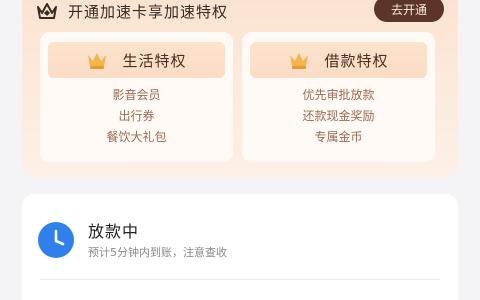 This screenshot has height=300, width=480. Describe the element at coordinates (356, 60) in the screenshot. I see `privilege-title-loan: 借款特权` at that location.